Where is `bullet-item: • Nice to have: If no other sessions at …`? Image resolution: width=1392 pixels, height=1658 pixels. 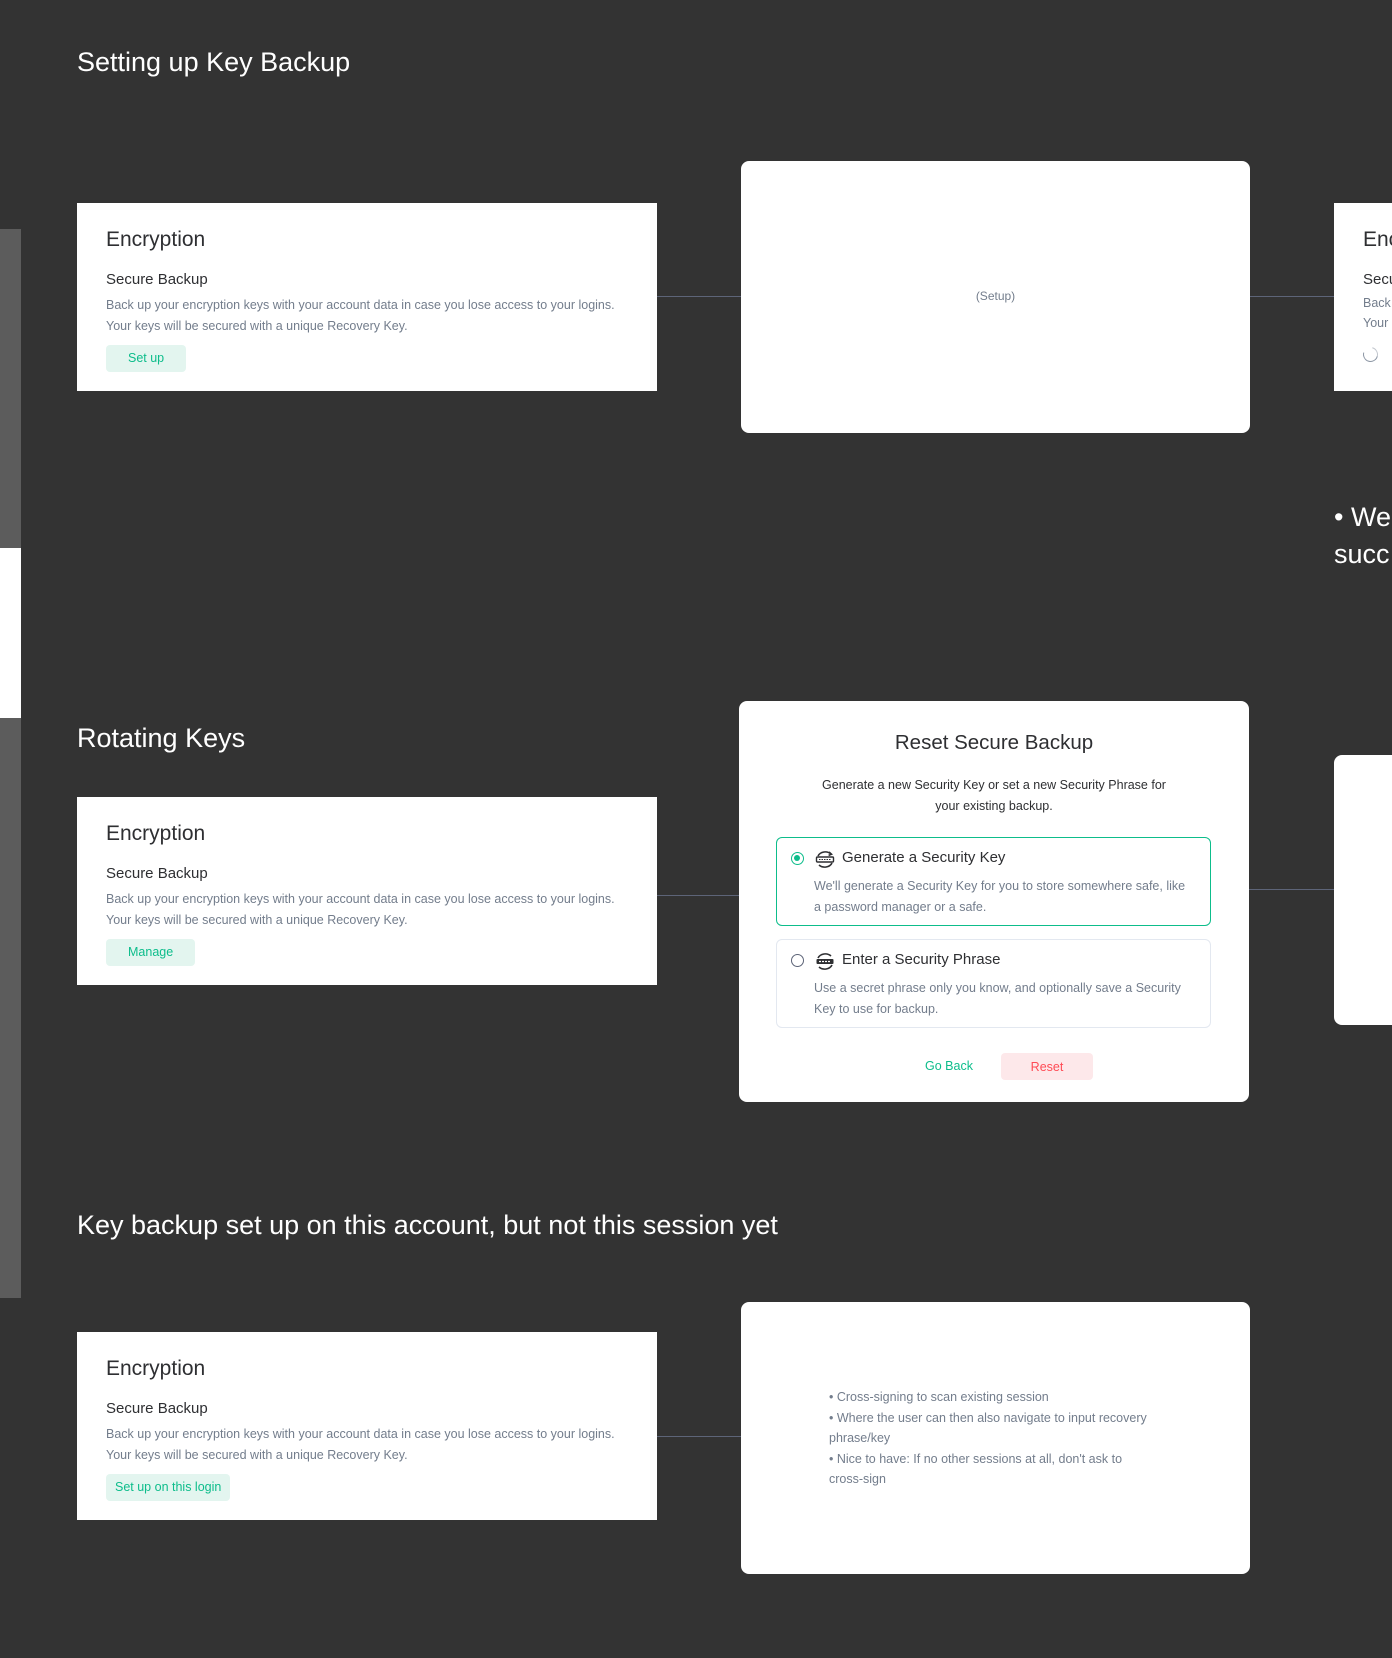 bullet-item: • Nice to have: If no other sessions at … is located at coordinates (976, 1458).